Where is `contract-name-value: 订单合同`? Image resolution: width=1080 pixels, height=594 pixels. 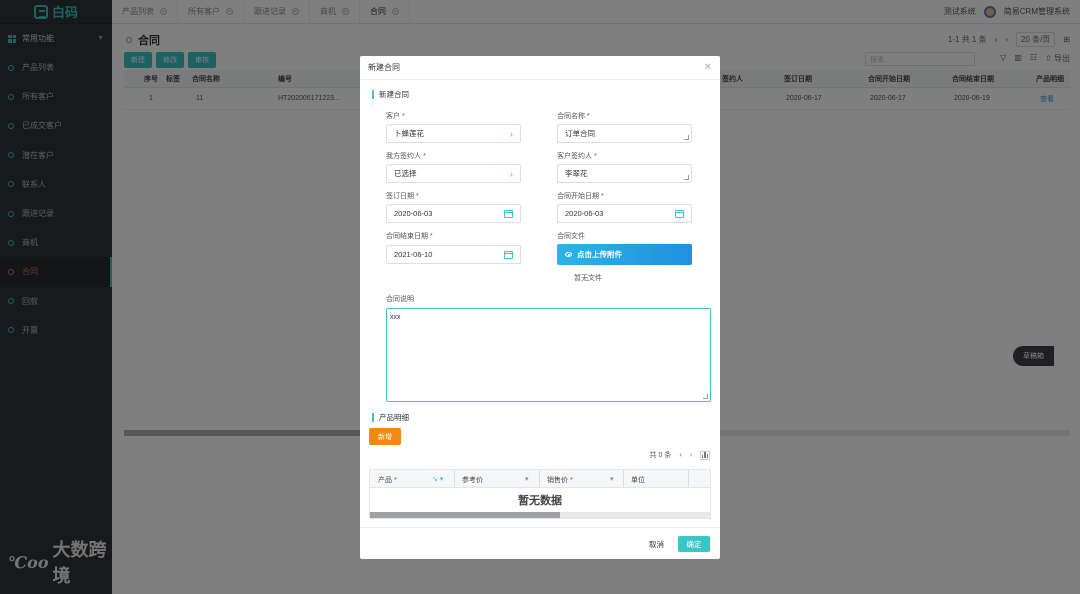
contract-name-value: 订单合同 is located at coordinates (580, 133).